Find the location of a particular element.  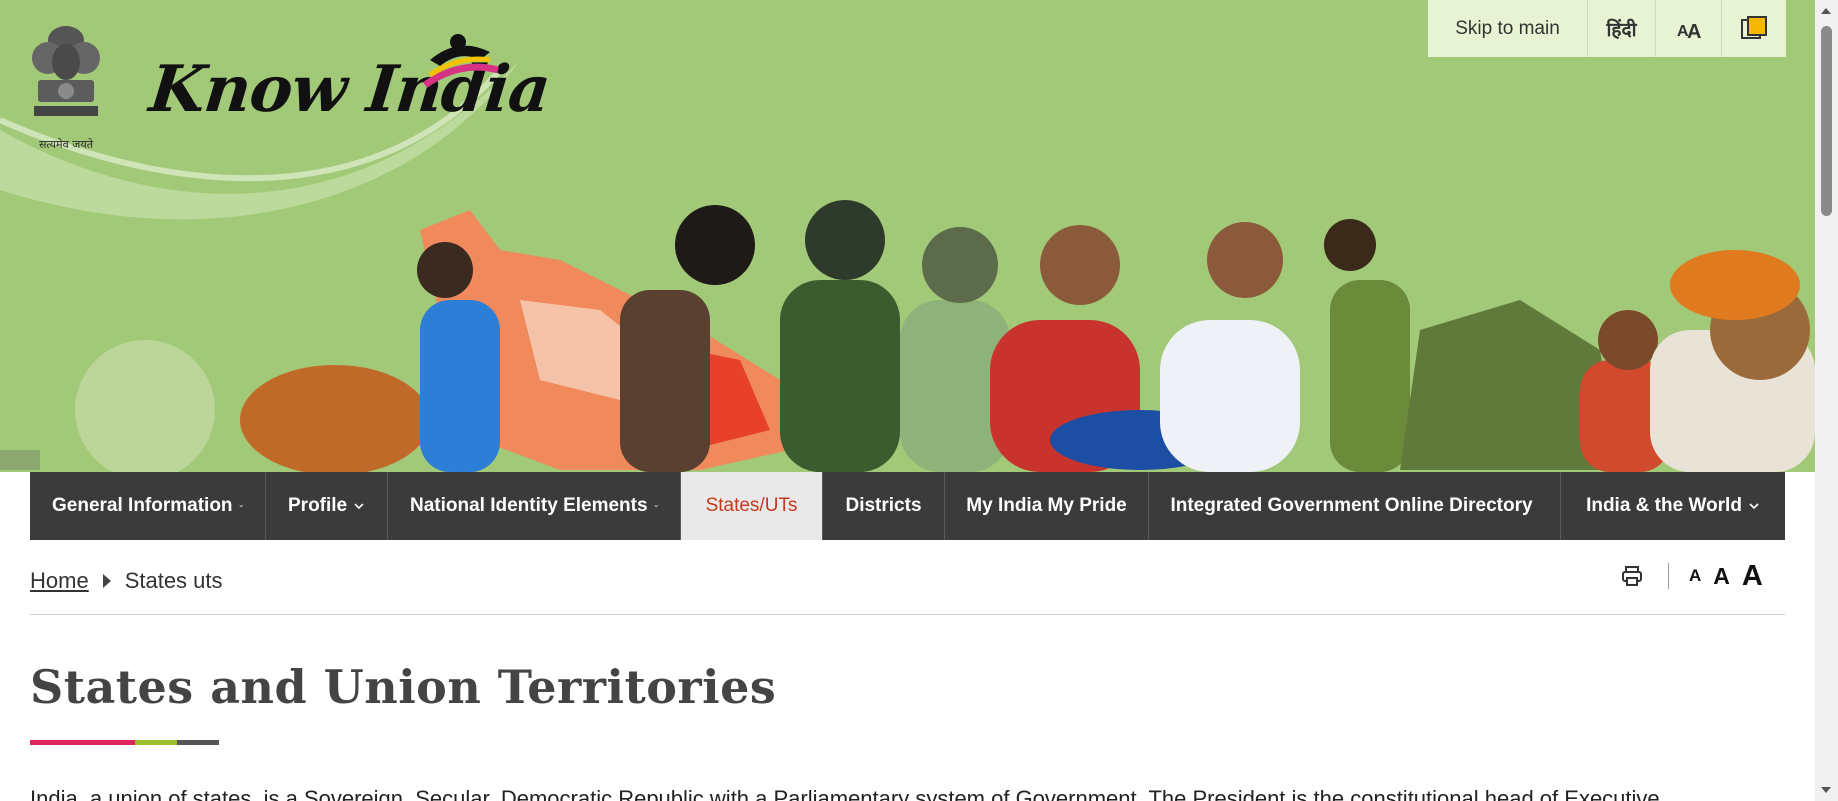

nav-label: Profile is located at coordinates (318, 505).